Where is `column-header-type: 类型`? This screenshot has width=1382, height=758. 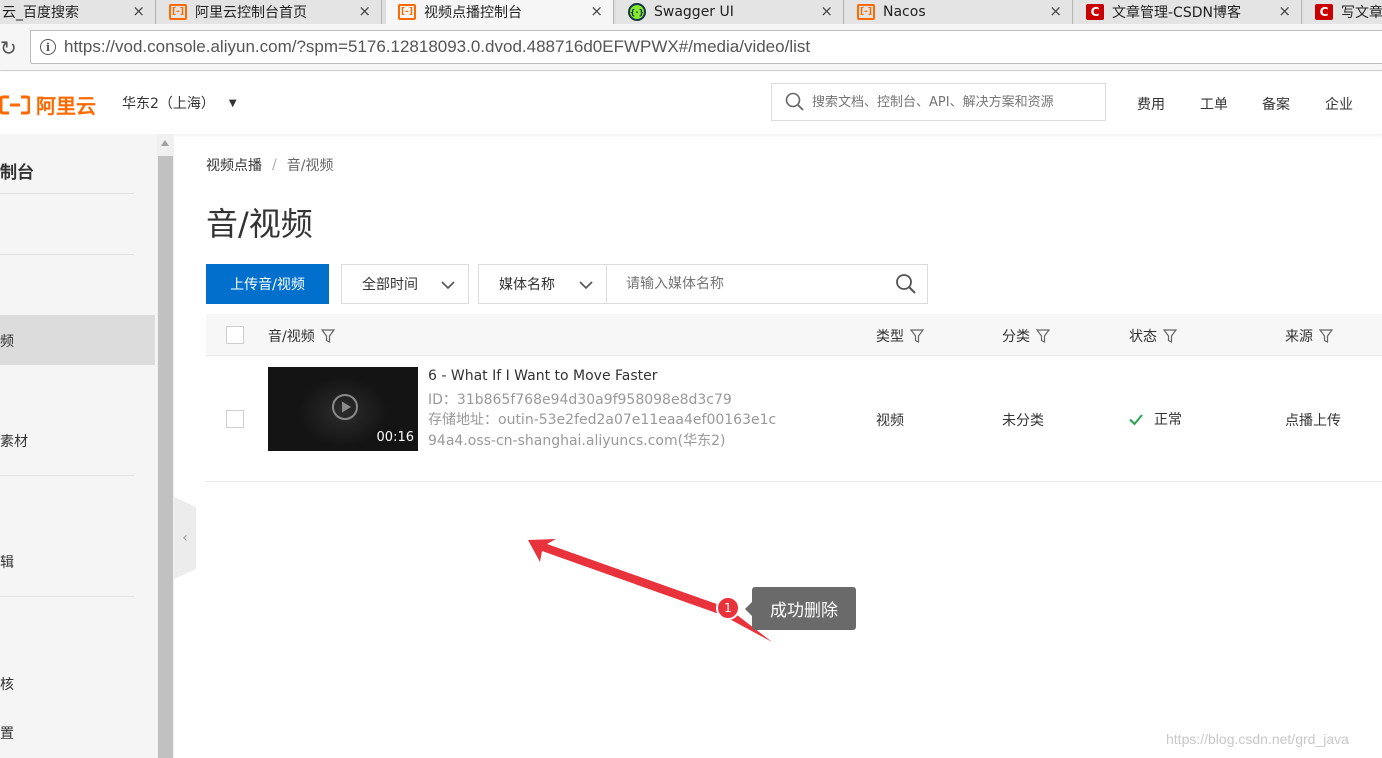 column-header-type: 类型 is located at coordinates (900, 336).